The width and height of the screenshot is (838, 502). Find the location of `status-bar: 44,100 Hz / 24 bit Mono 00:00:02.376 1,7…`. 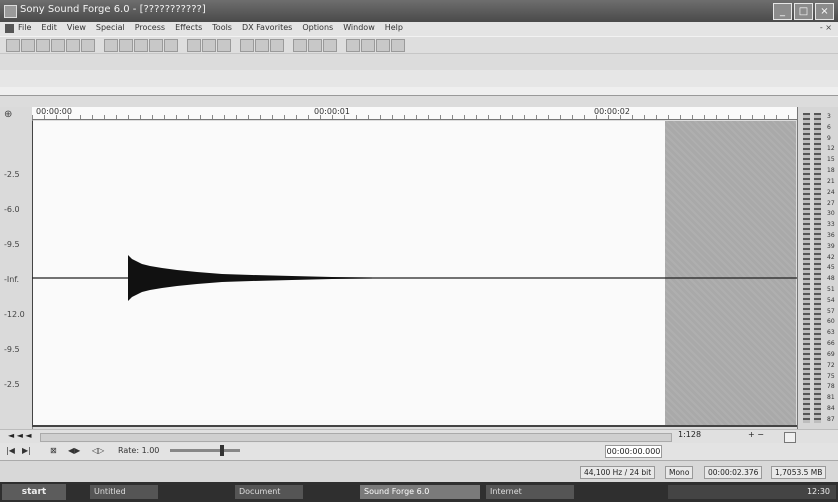

status-bar: 44,100 Hz / 24 bit Mono 00:00:02.376 1,7… is located at coordinates (419, 471).